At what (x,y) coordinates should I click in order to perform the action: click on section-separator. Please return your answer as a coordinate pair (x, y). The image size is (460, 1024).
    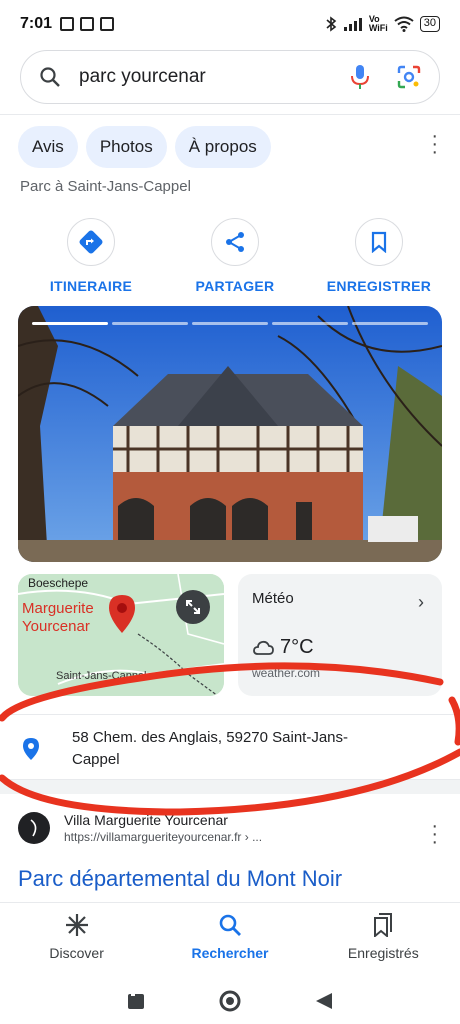
    Looking at the image, I should click on (230, 787).